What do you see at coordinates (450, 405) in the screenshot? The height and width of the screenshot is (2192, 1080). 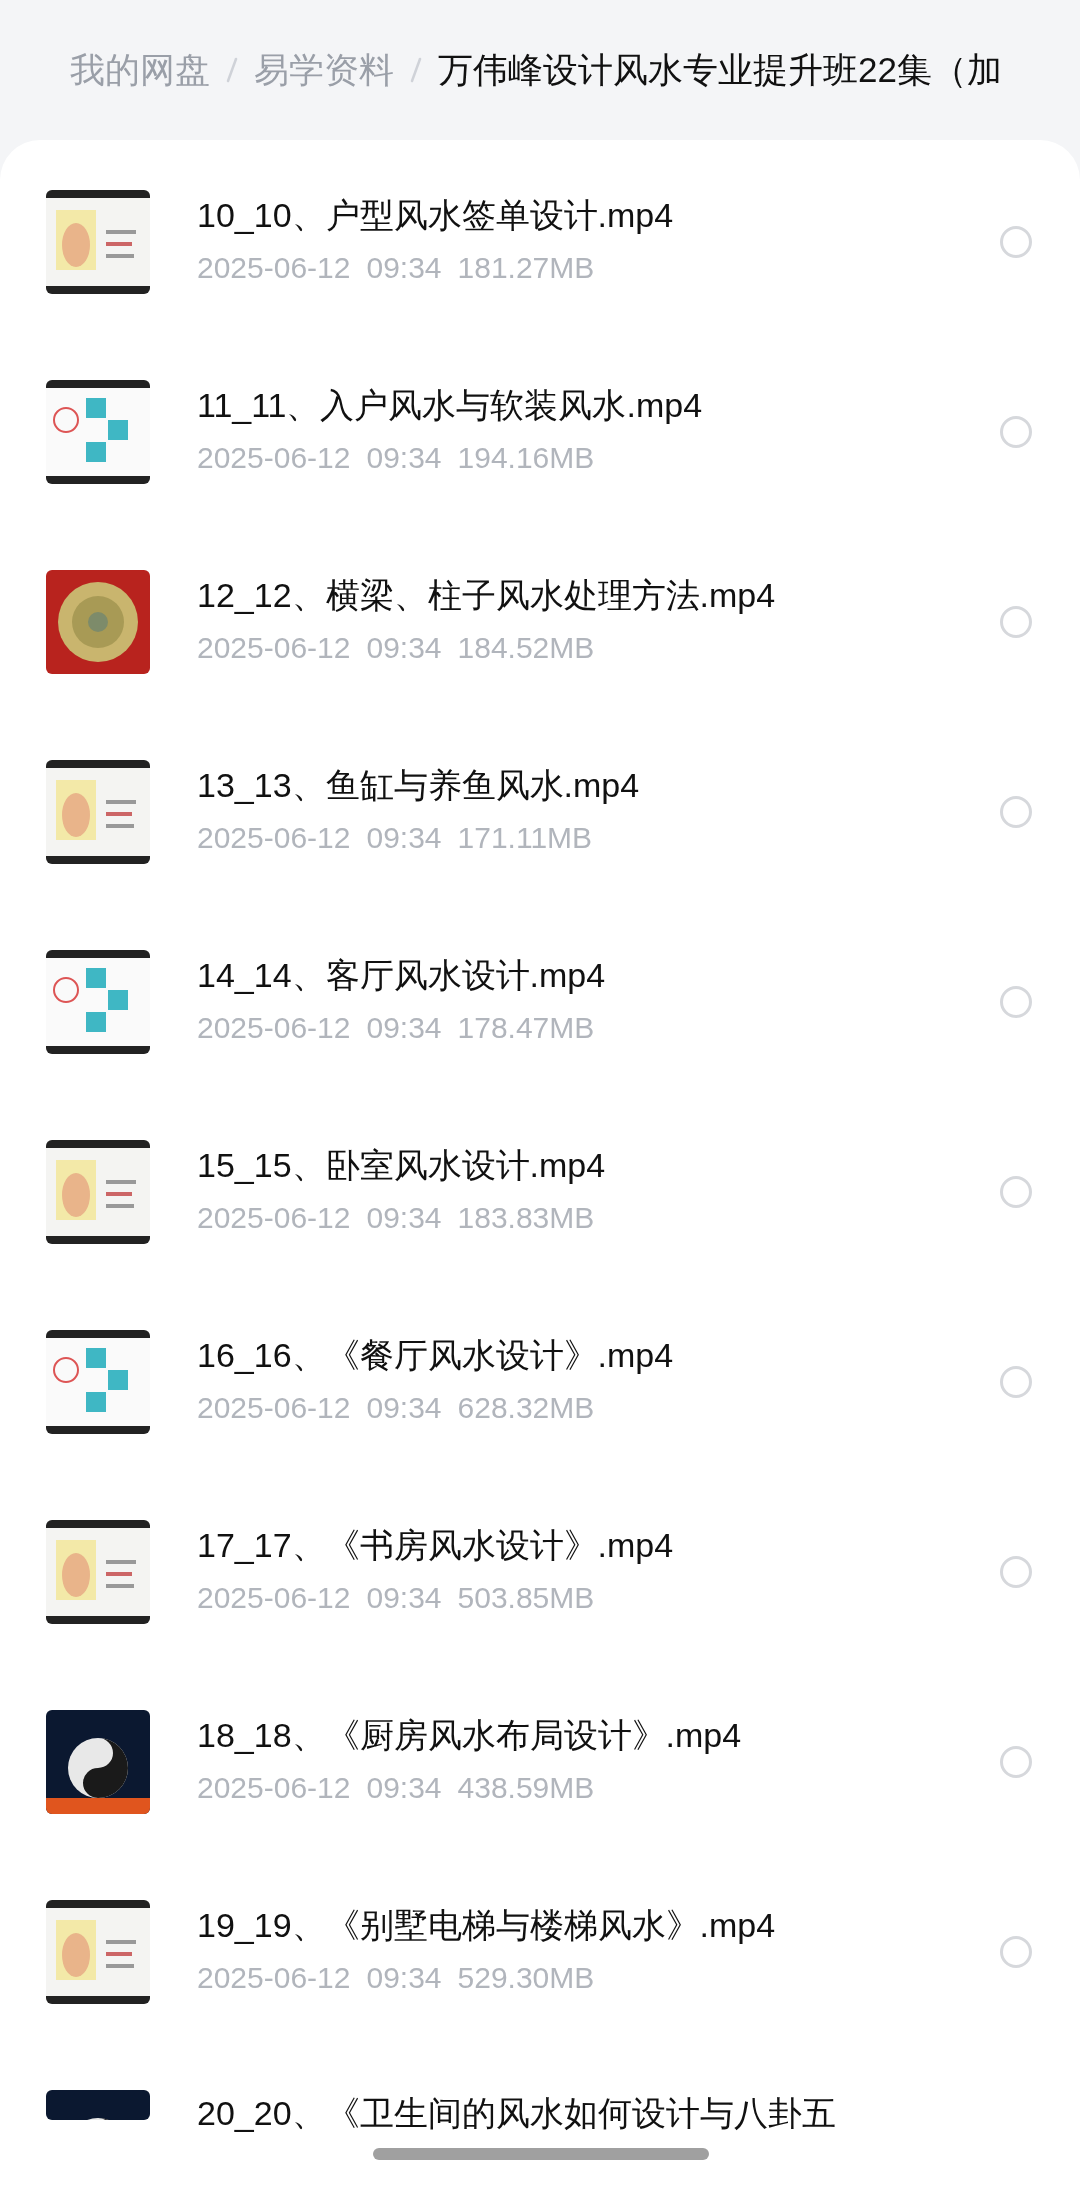 I see `file-name: 11_11、入户风水与软装风水.mp4` at bounding box center [450, 405].